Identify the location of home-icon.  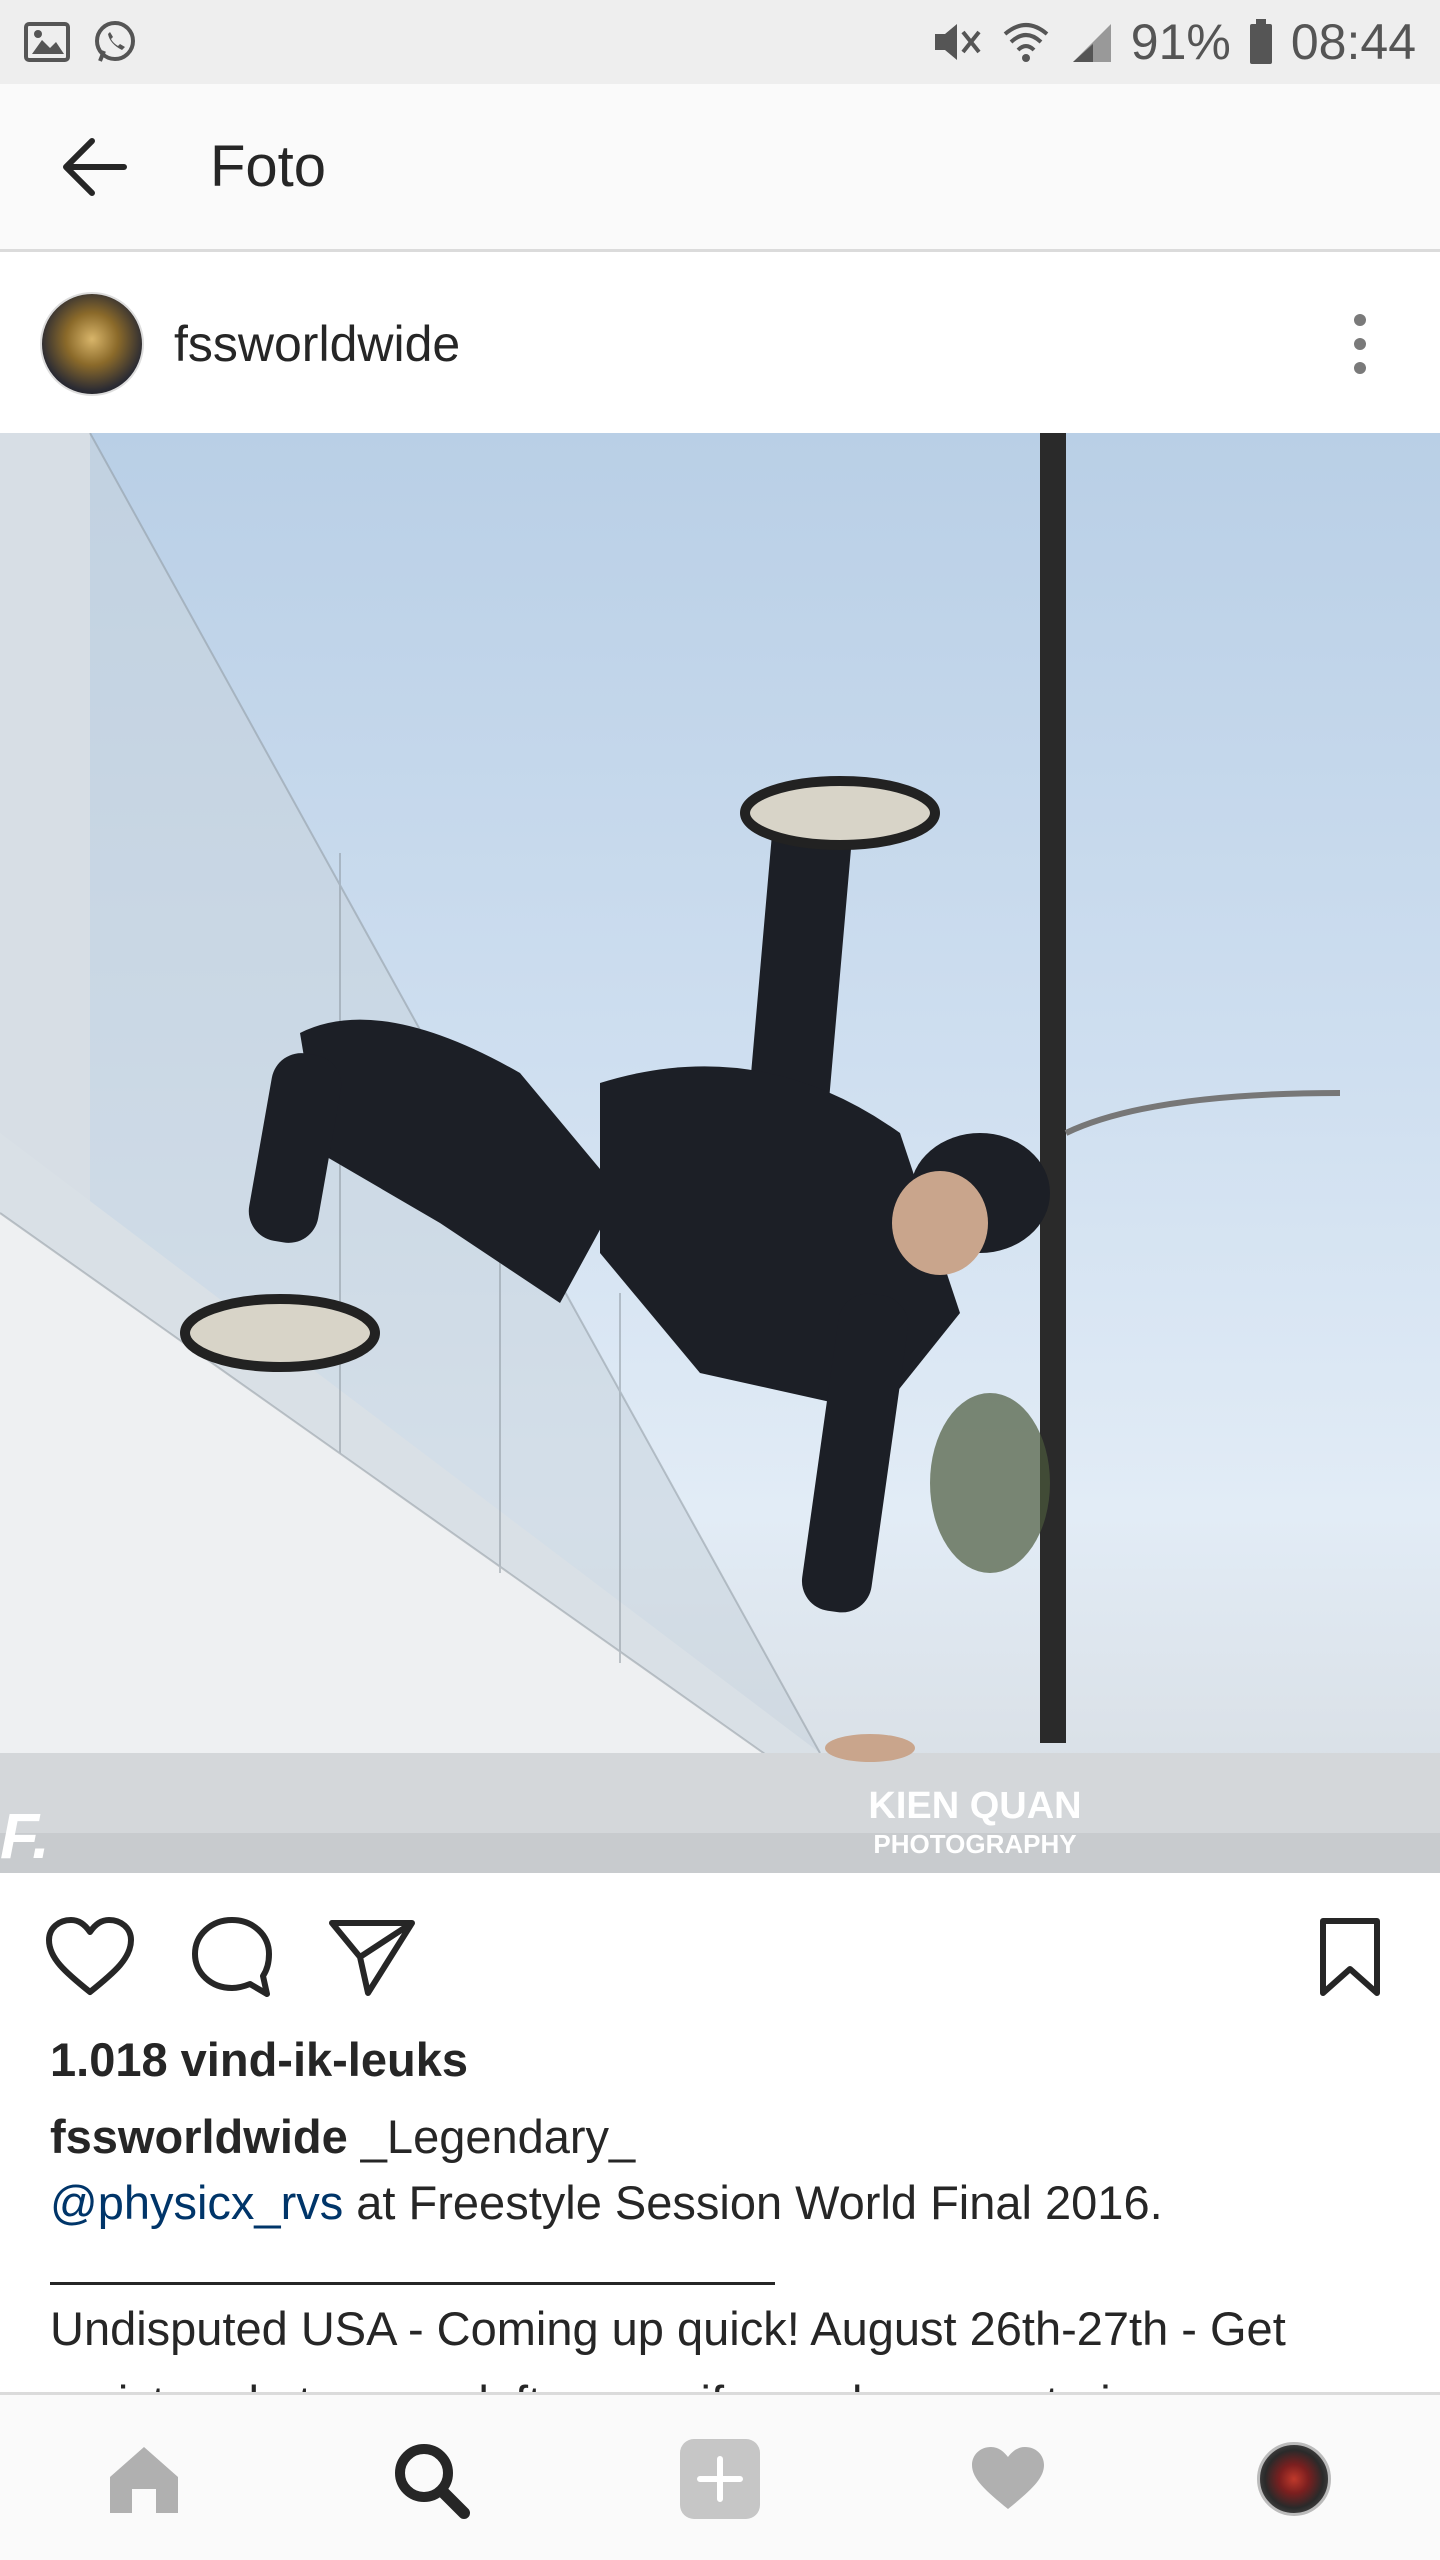
(144, 2480).